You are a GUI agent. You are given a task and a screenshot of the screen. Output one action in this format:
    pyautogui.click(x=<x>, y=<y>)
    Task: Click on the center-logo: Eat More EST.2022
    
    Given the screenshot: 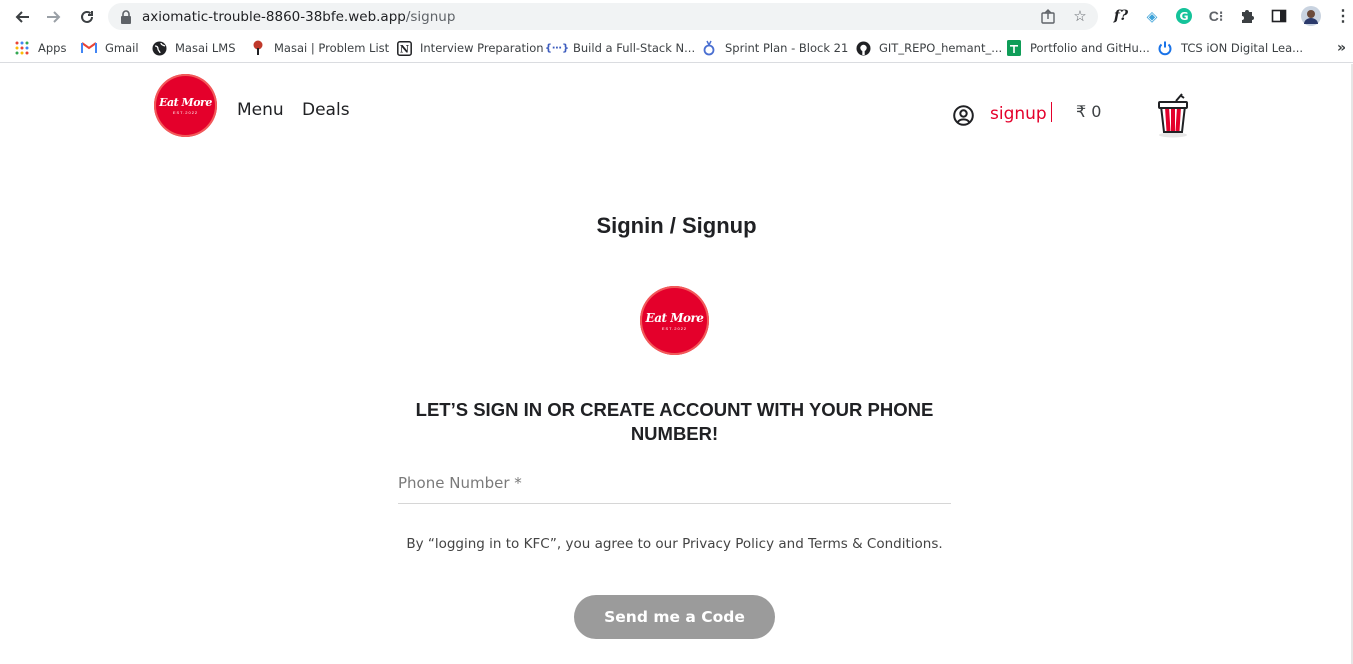 What is the action you would take?
    pyautogui.click(x=674, y=320)
    